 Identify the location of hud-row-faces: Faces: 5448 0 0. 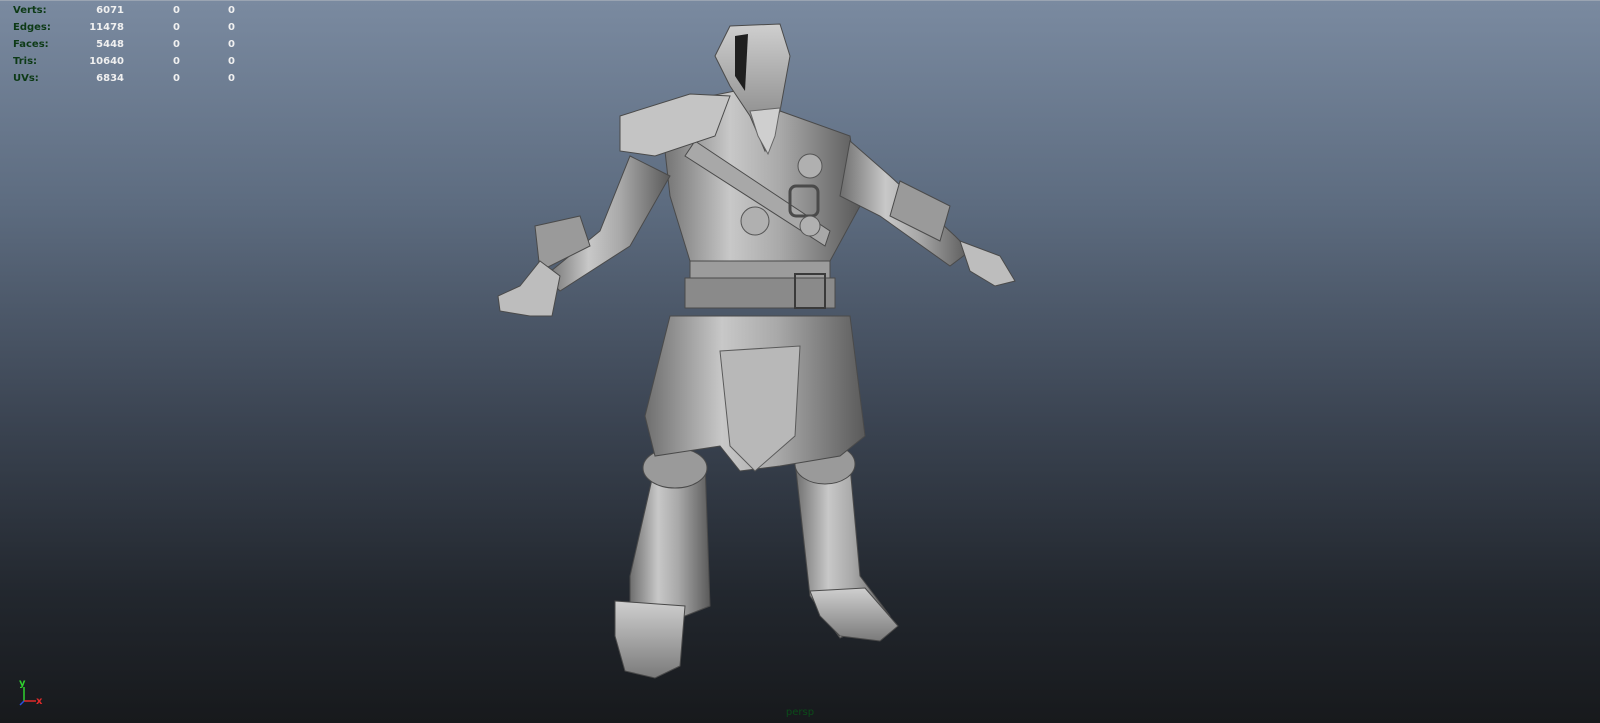
(124, 44).